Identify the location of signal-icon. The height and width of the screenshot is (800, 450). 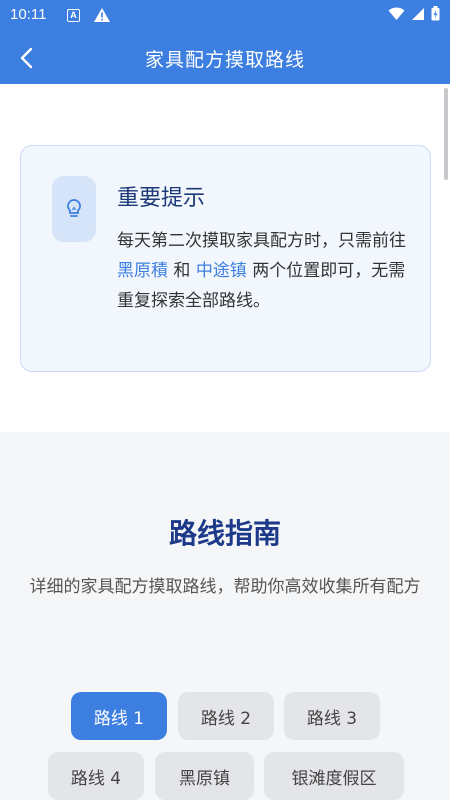
(418, 15).